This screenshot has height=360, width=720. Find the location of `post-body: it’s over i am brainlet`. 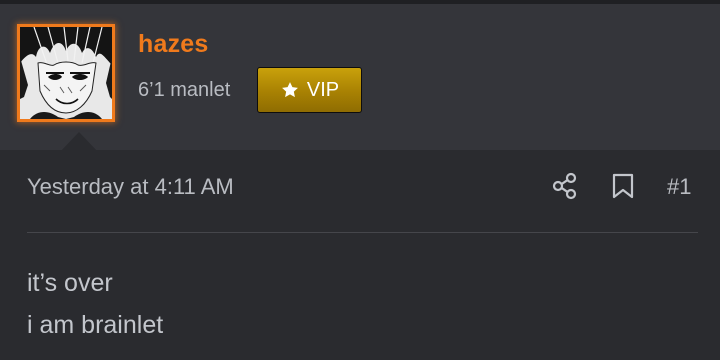

post-body: it’s over i am brainlet is located at coordinates (95, 304).